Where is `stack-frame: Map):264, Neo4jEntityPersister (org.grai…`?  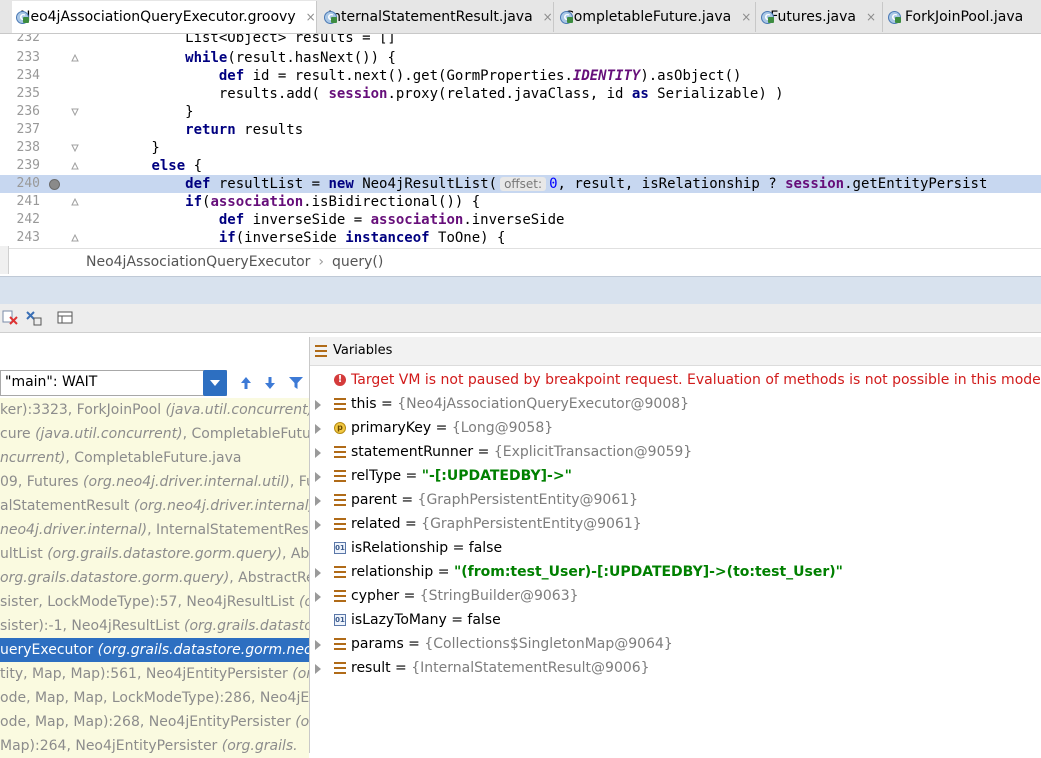
stack-frame: Map):264, Neo4jEntityPersister (org.grai… is located at coordinates (154, 746).